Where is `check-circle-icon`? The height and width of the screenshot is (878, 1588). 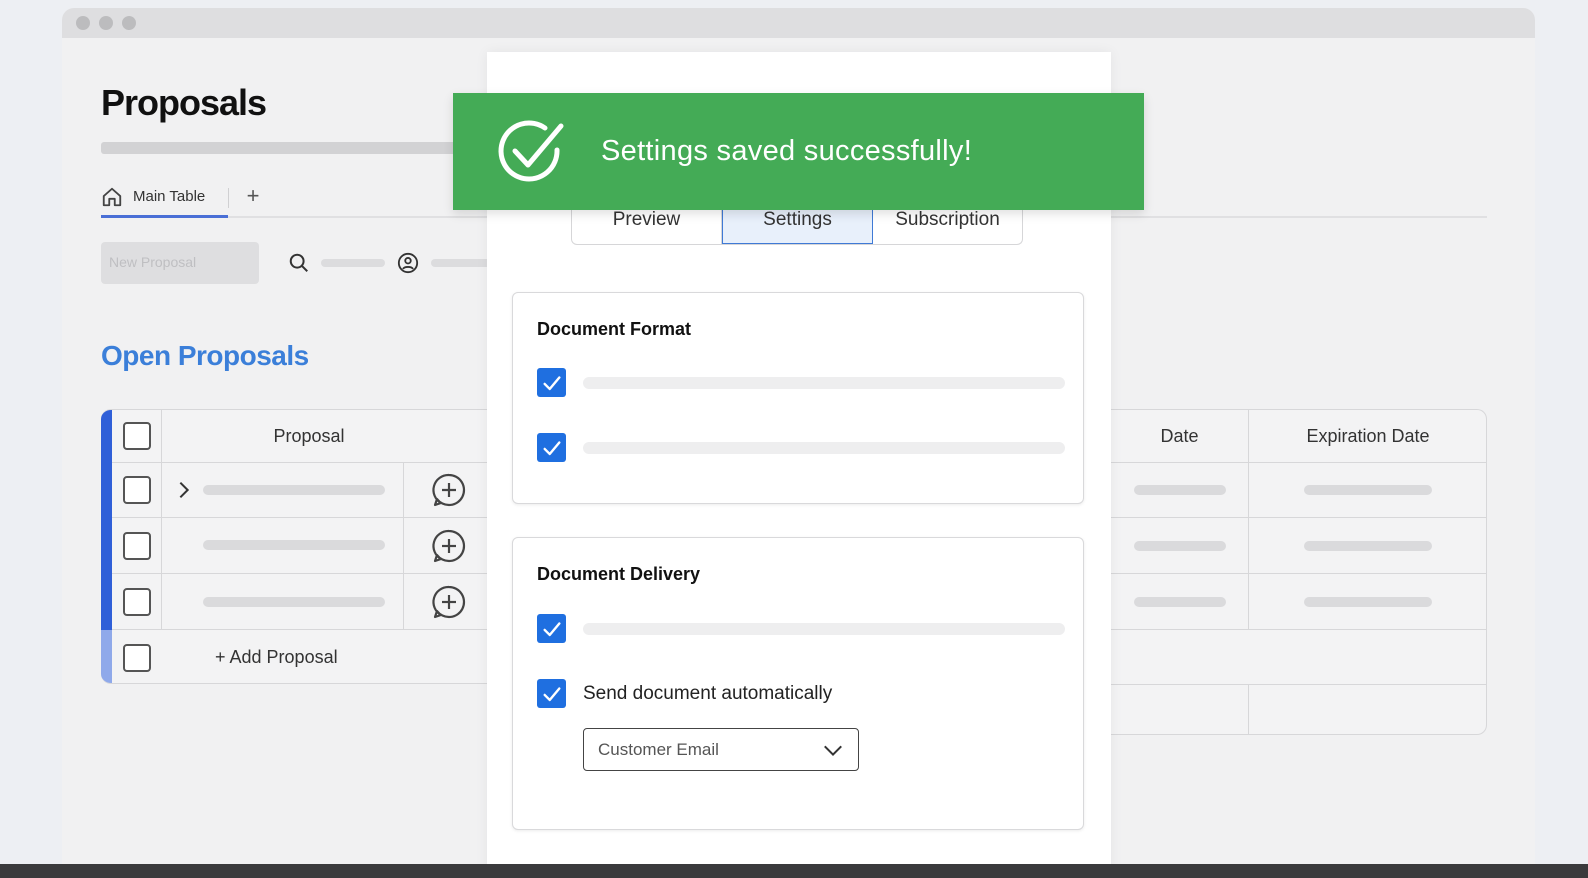
check-circle-icon is located at coordinates (531, 150).